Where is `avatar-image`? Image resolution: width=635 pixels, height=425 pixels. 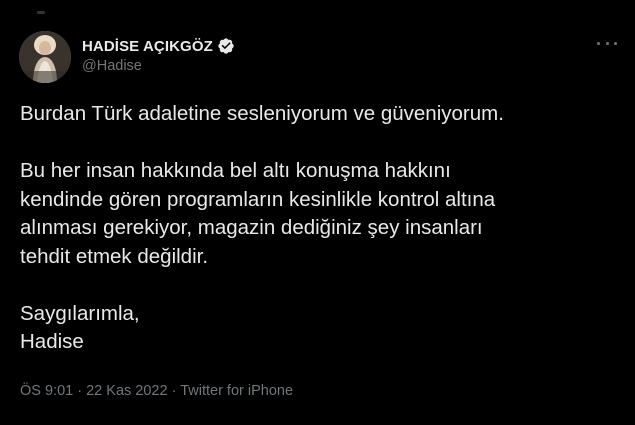 avatar-image is located at coordinates (45, 57).